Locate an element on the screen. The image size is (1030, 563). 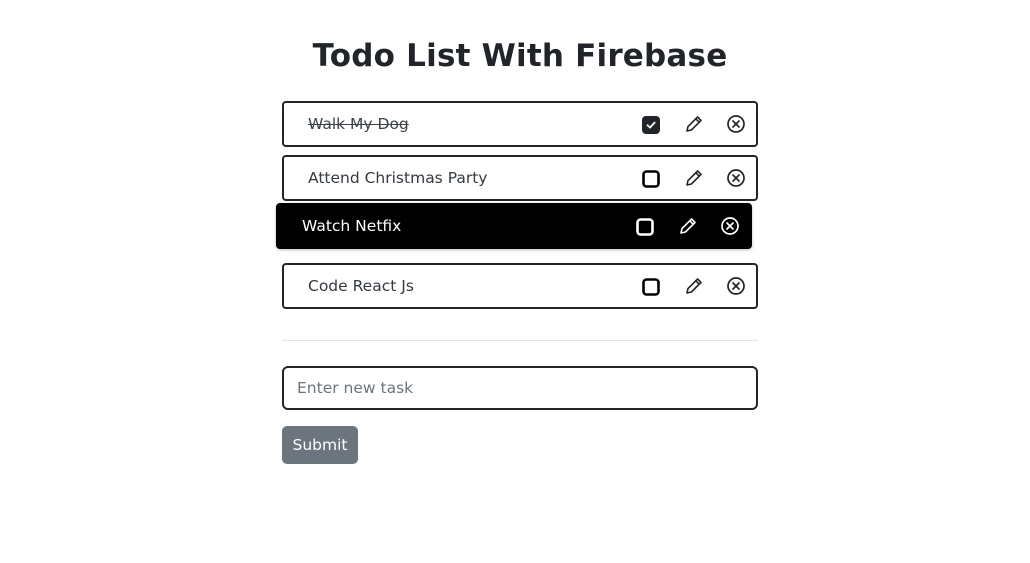
todo-item-dragging: Watch Netfix is located at coordinates (514, 226).